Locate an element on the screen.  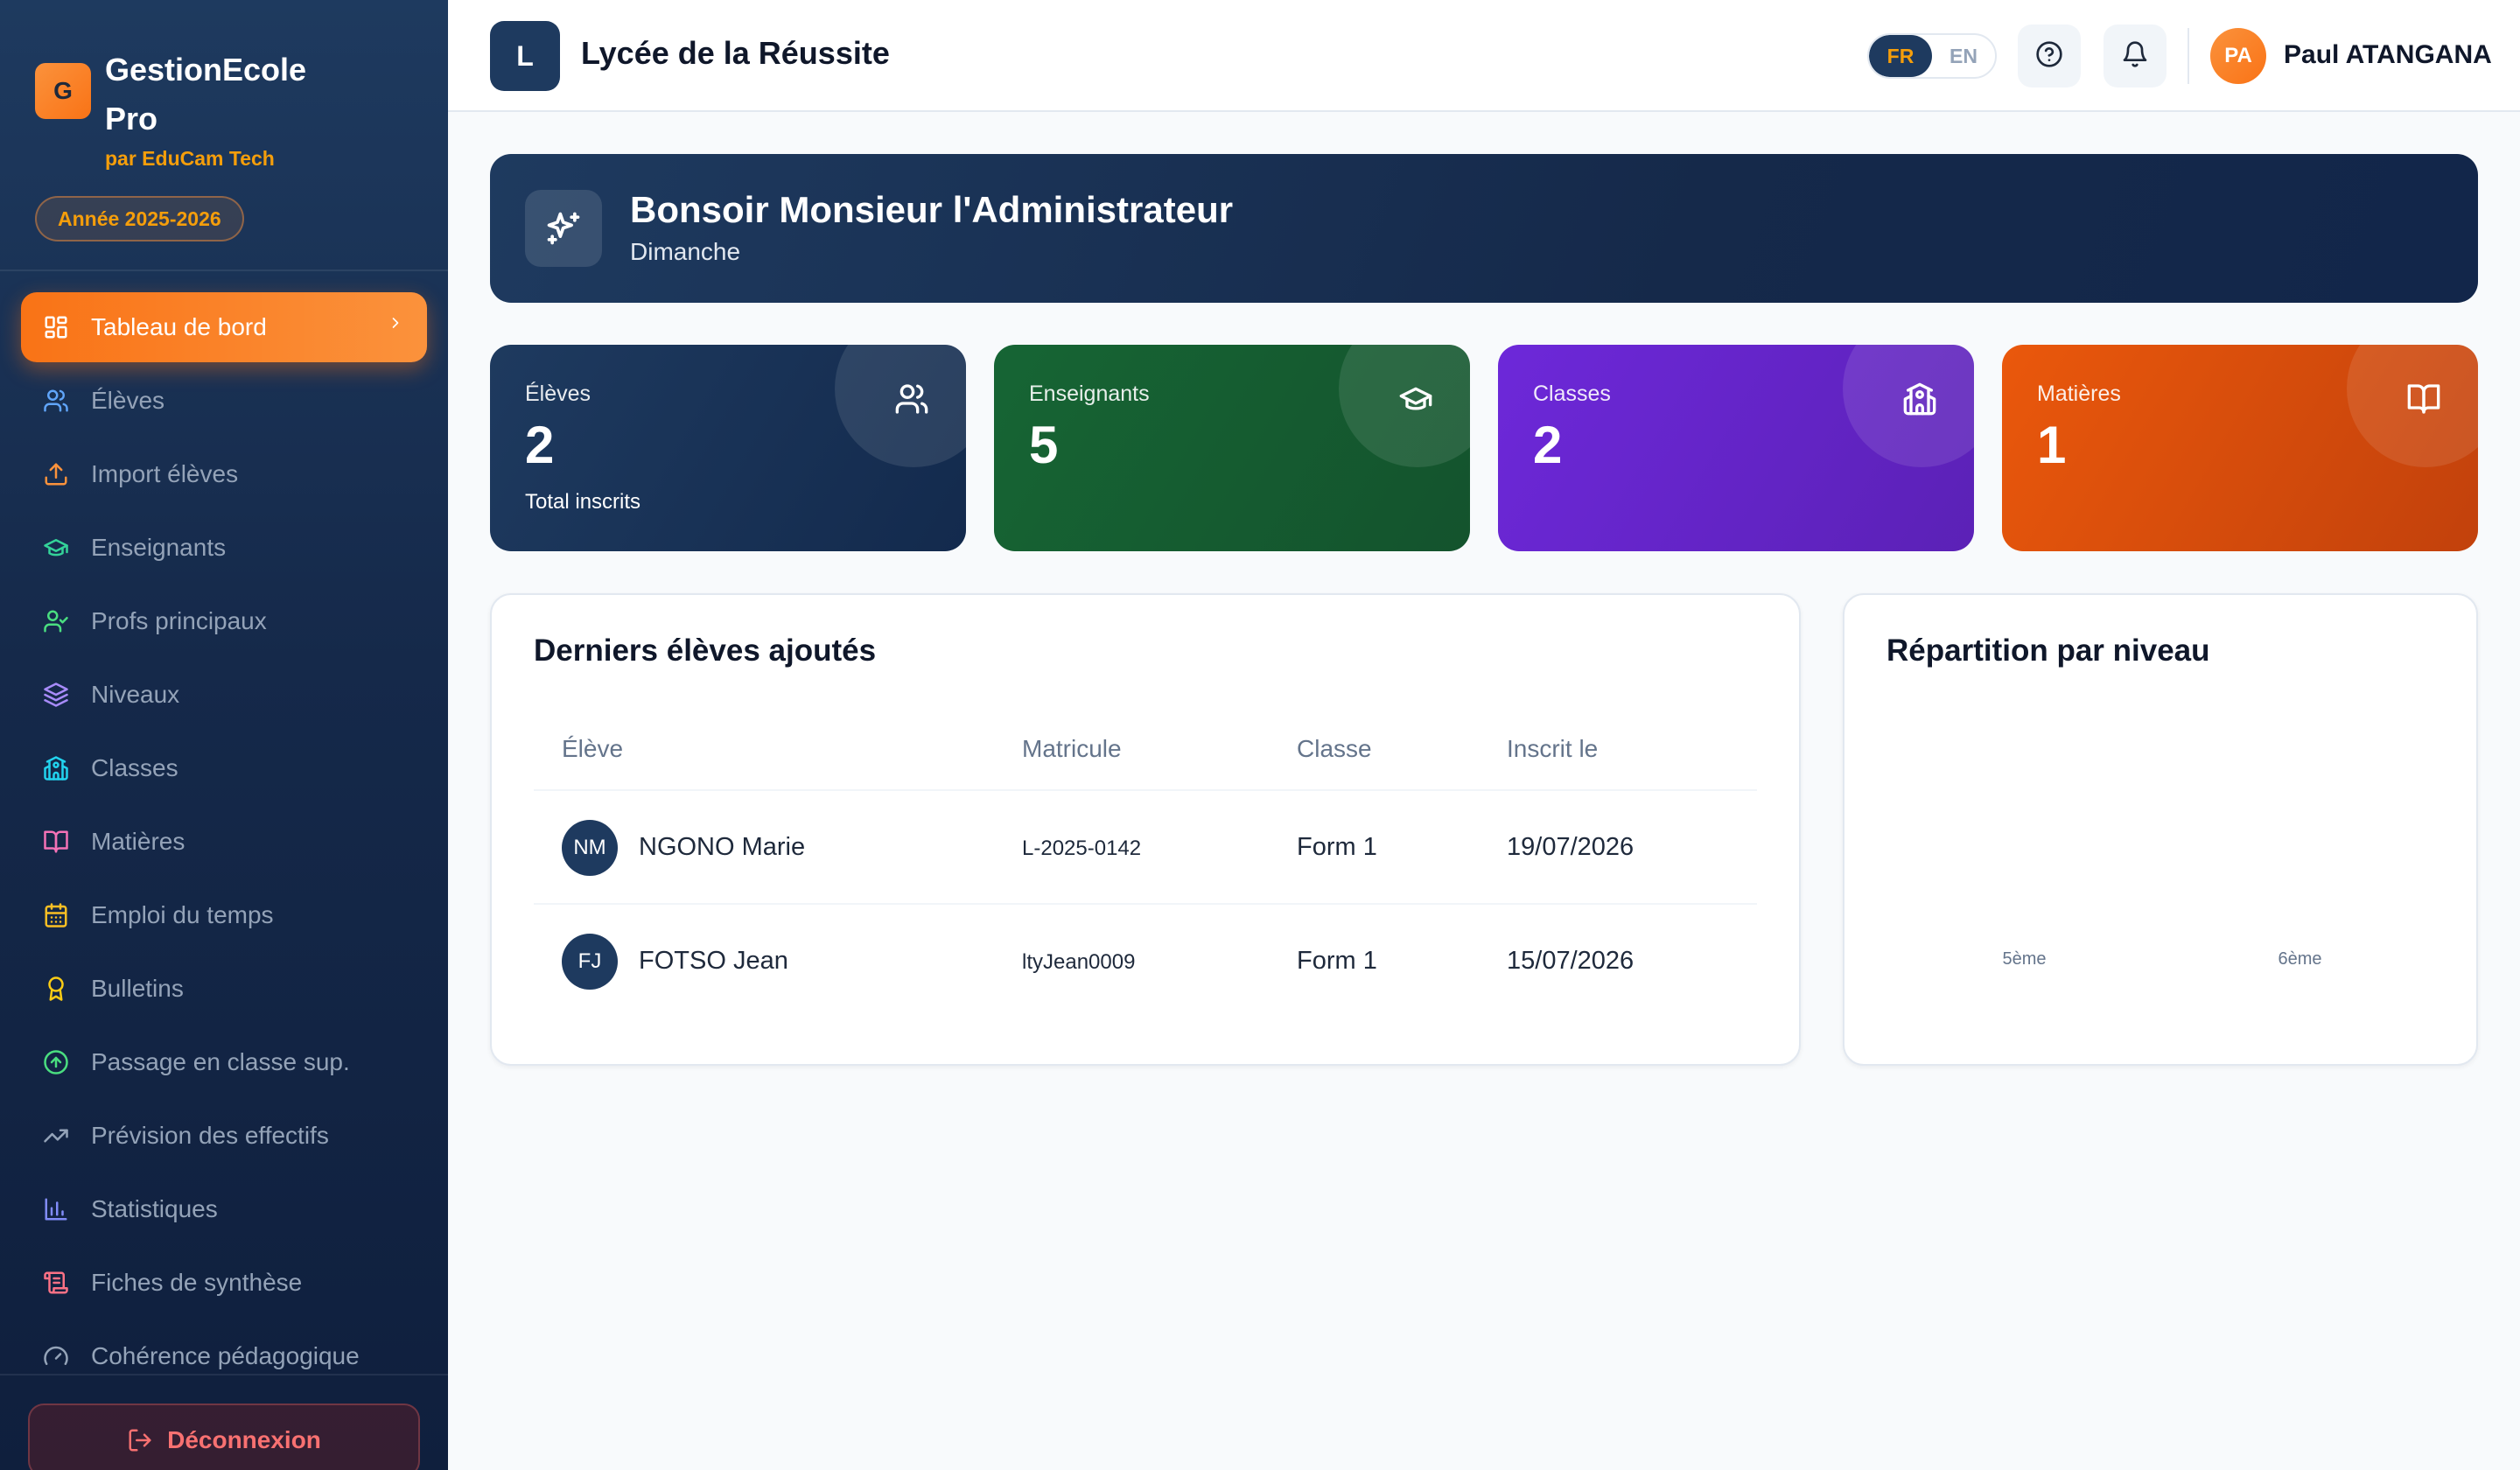
user-avatar: PA is located at coordinates (2238, 56).